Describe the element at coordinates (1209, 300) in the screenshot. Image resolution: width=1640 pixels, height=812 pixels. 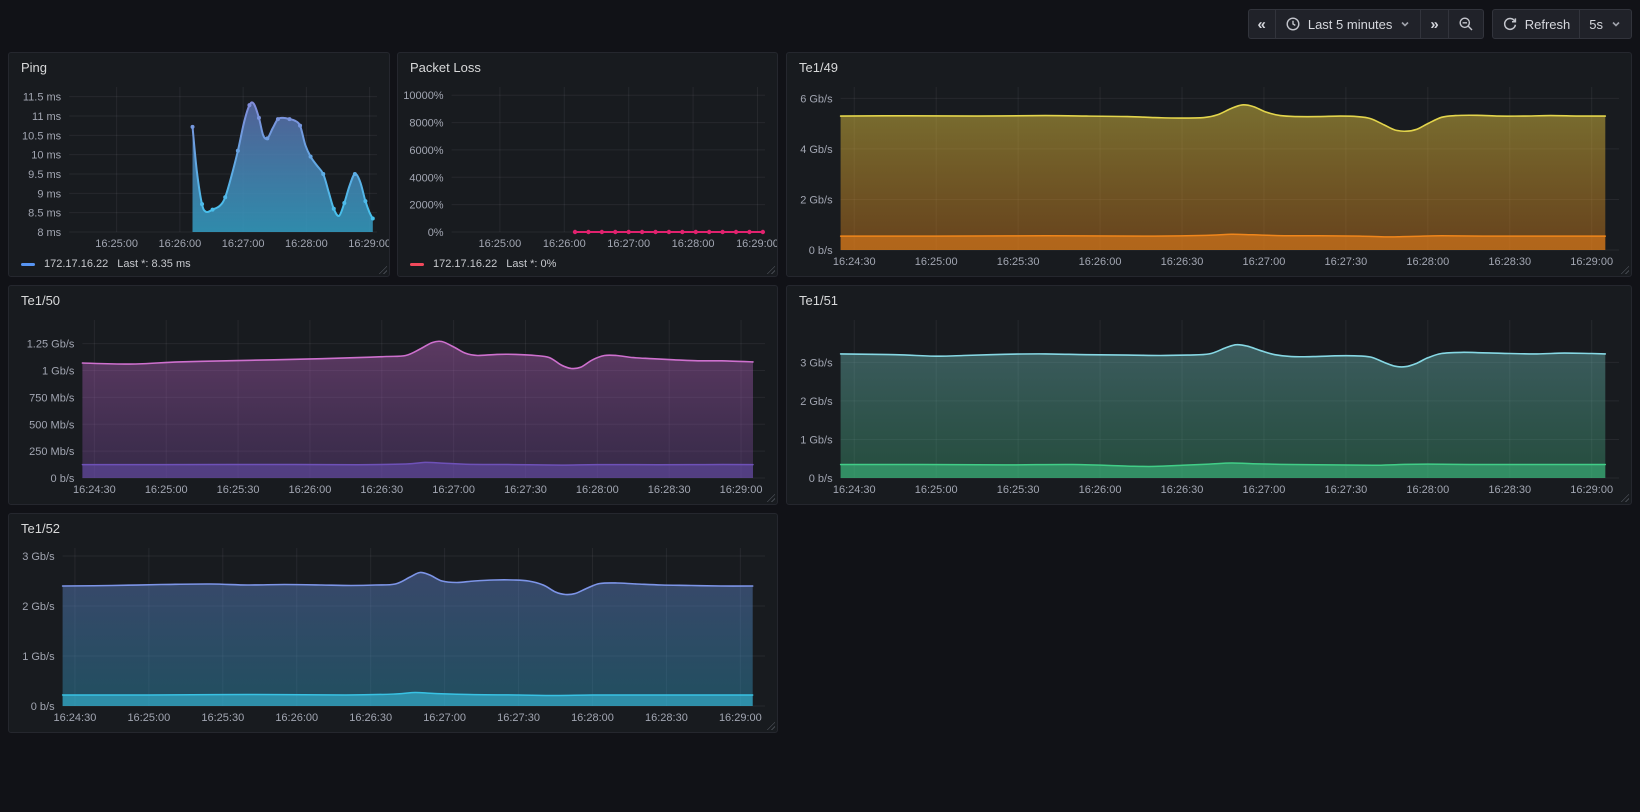
I see `panel-header: Te1/51` at that location.